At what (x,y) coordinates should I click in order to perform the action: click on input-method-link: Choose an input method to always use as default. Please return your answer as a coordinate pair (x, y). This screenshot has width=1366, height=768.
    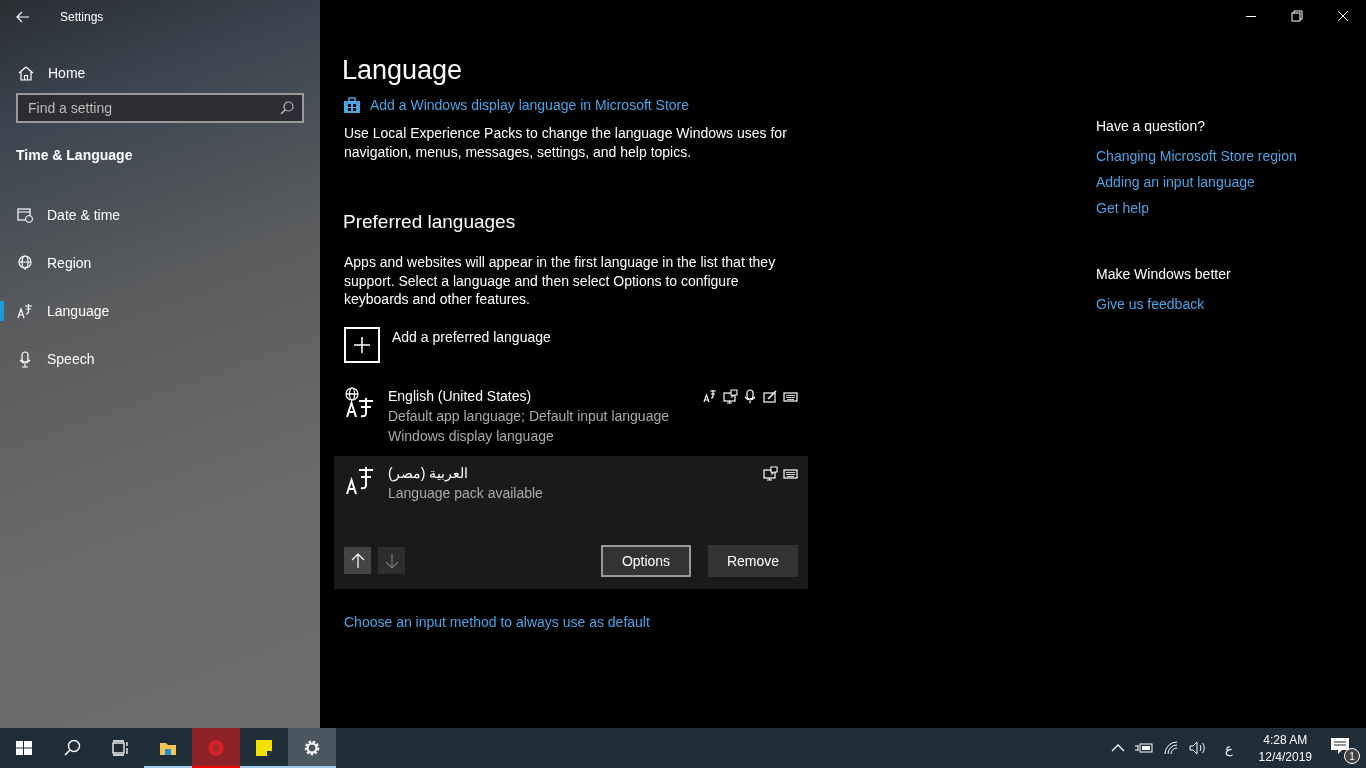
    Looking at the image, I should click on (497, 621).